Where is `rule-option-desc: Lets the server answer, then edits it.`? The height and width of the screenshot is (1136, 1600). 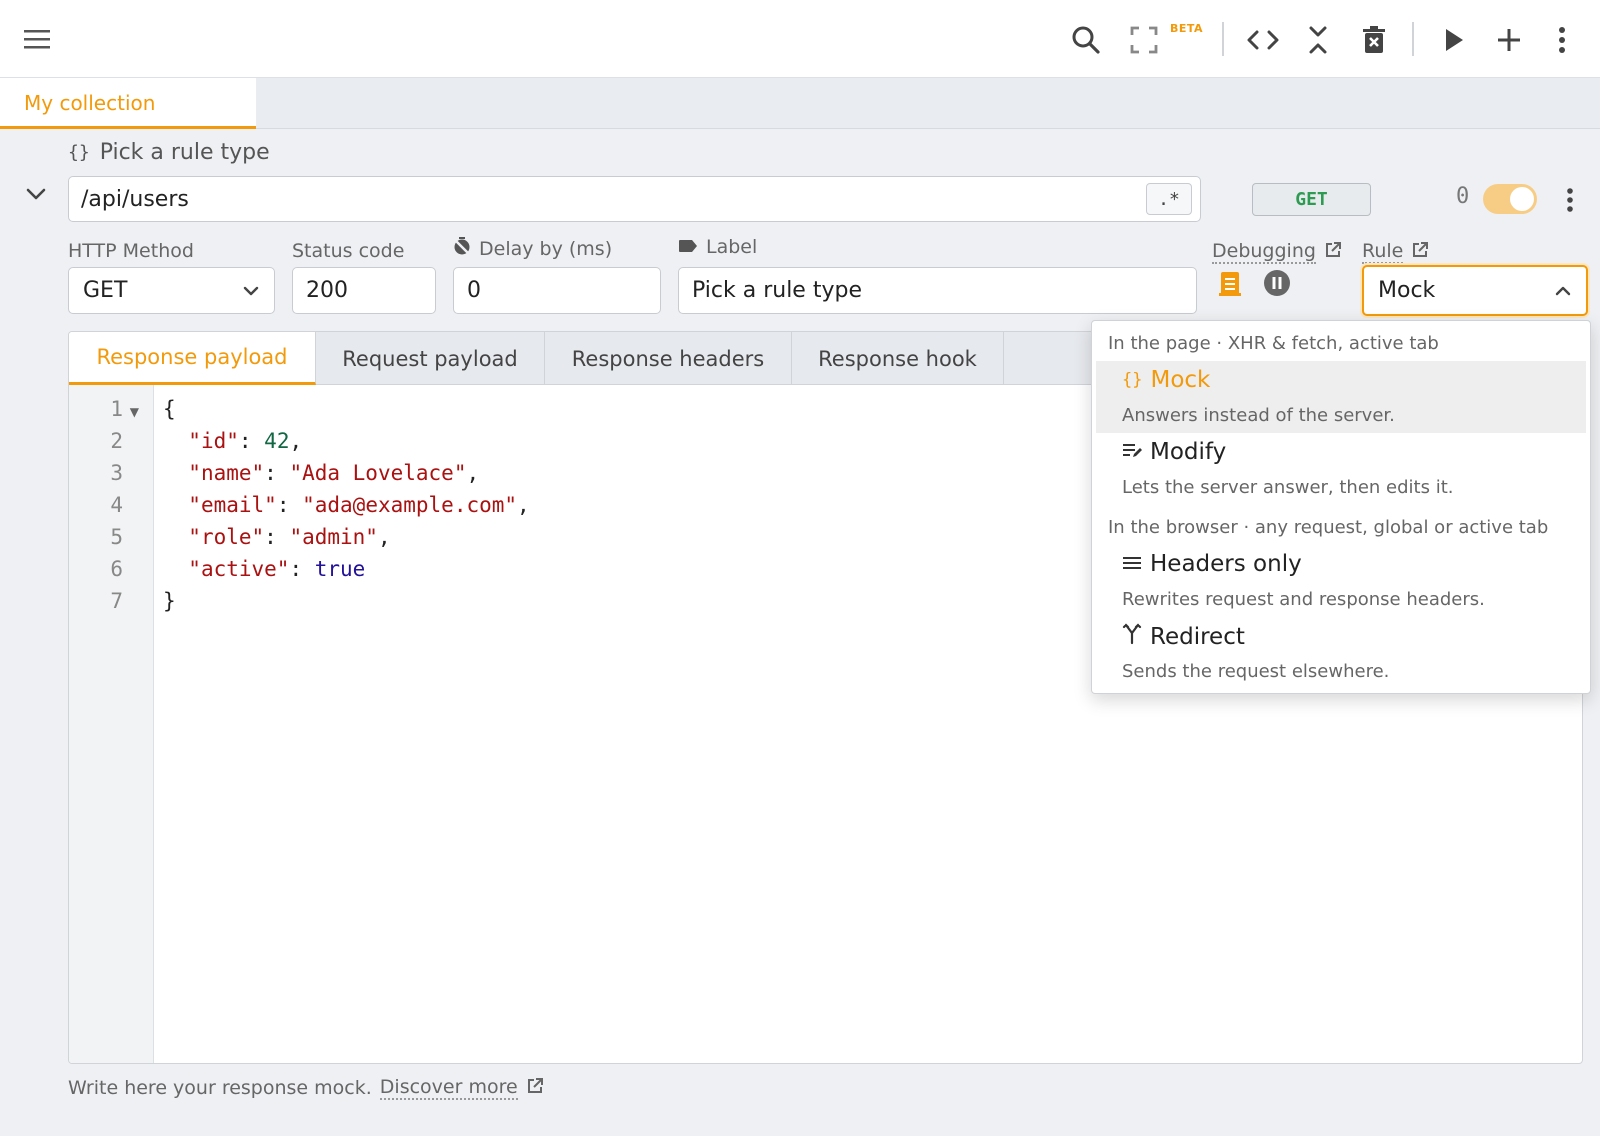 rule-option-desc: Lets the server answer, then edits it. is located at coordinates (1288, 487).